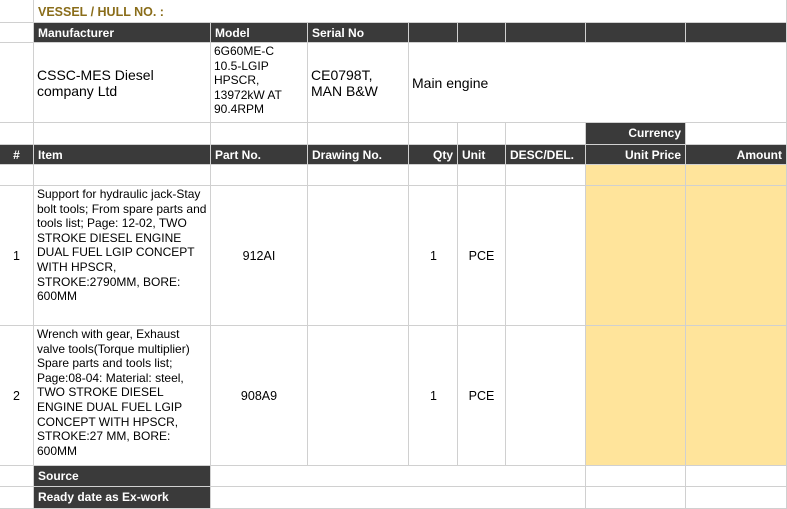  I want to click on header-desc-del: DESC/DEL., so click(546, 155).